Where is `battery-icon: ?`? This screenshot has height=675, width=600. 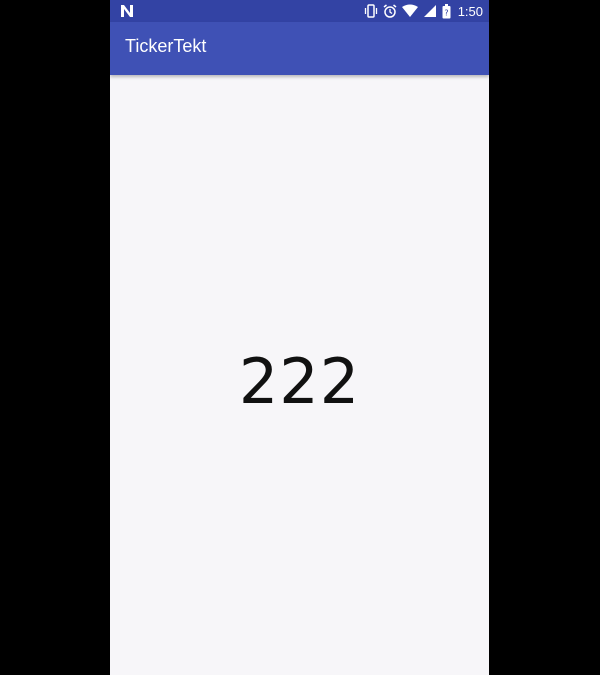
battery-icon: ? is located at coordinates (446, 11).